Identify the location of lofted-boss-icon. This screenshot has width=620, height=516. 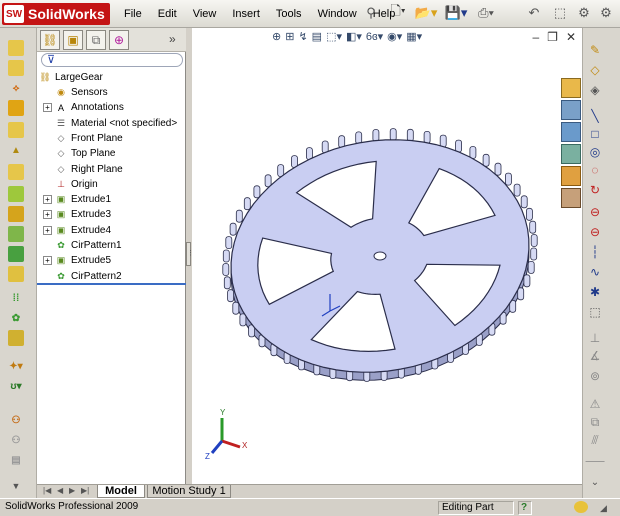
(16, 108).